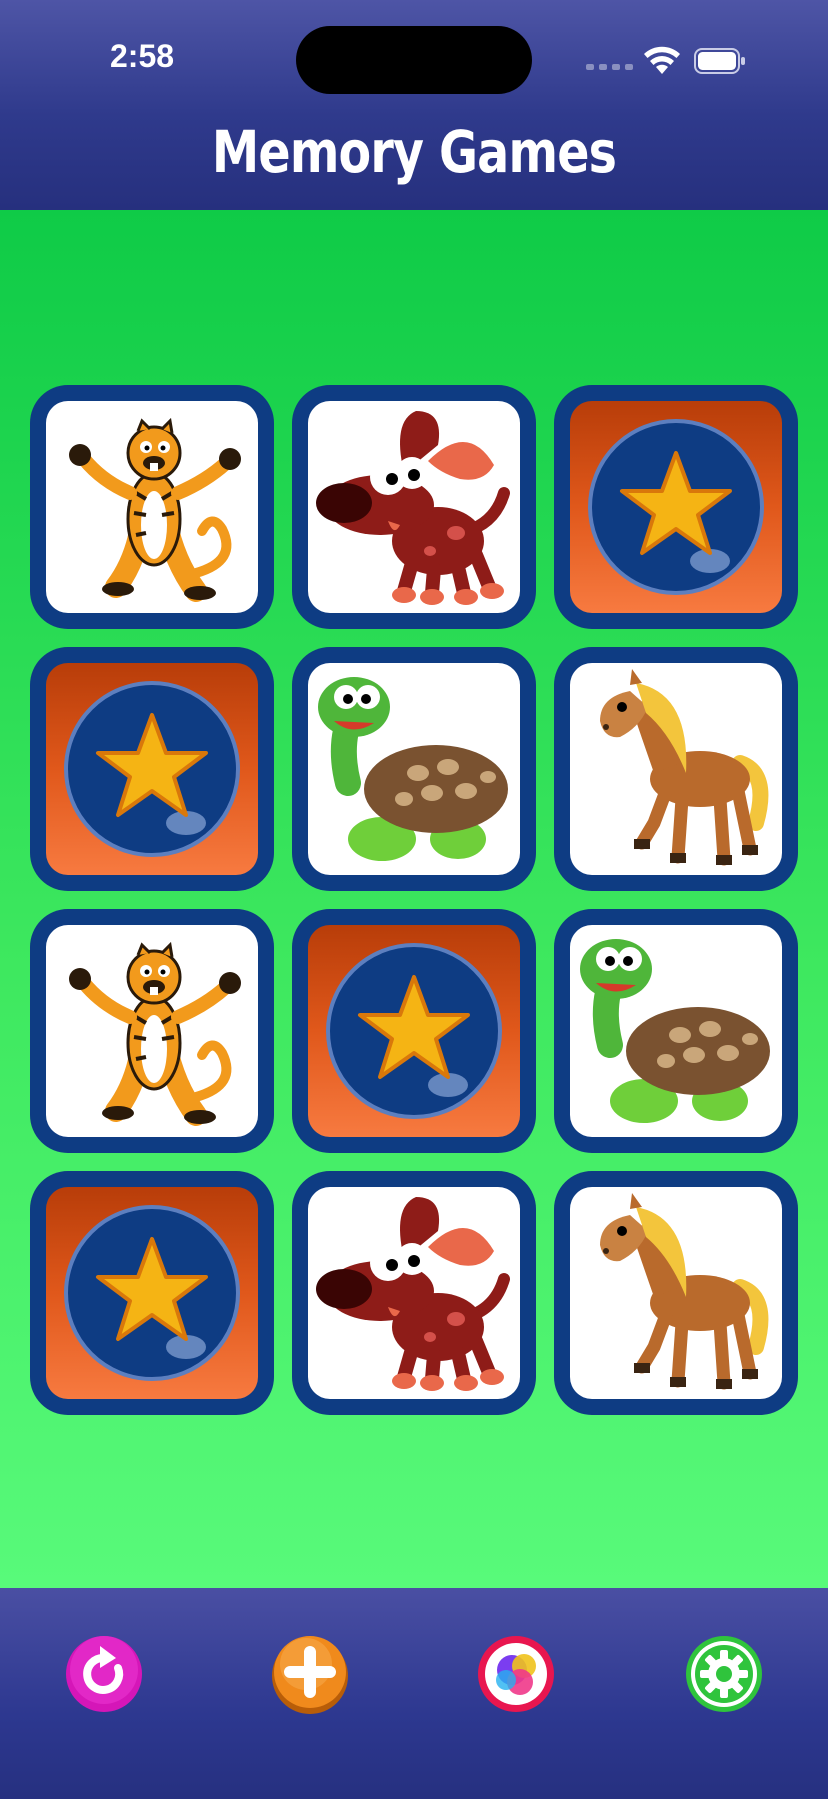 The image size is (828, 1799). What do you see at coordinates (414, 60) in the screenshot?
I see `dynamic-island` at bounding box center [414, 60].